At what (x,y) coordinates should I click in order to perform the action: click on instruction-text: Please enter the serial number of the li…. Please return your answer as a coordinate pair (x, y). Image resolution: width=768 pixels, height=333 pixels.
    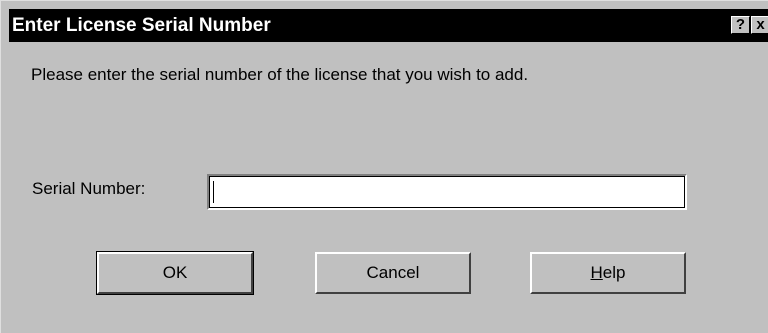
    Looking at the image, I should click on (280, 74).